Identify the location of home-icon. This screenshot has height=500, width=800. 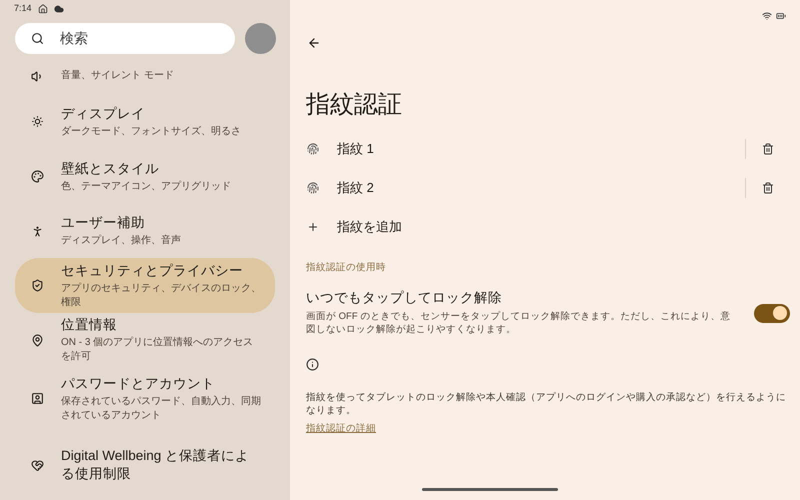
(43, 9).